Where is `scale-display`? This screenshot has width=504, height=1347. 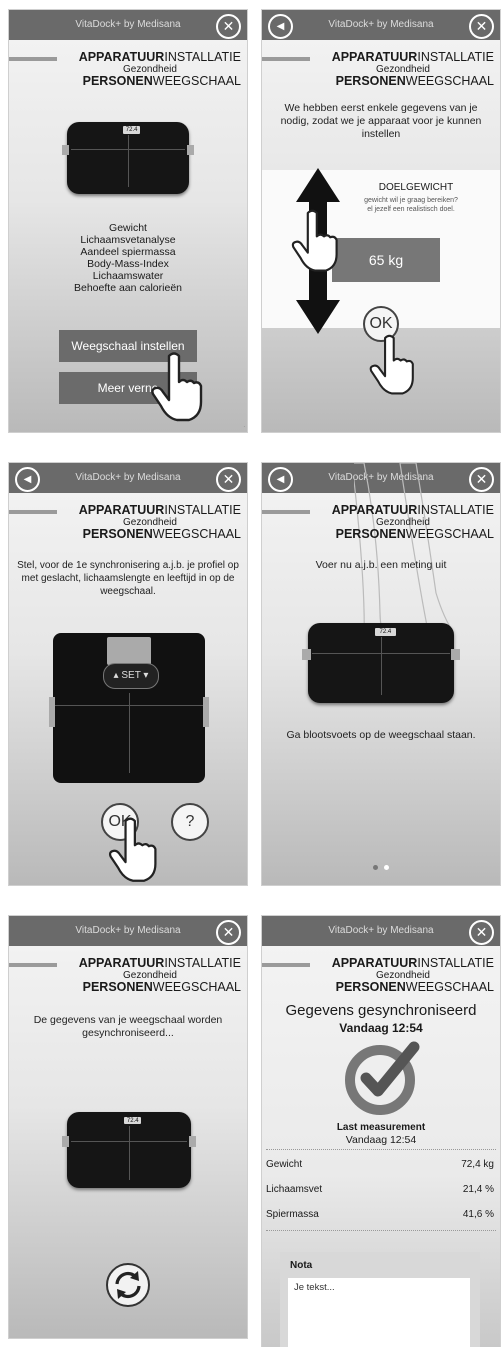
scale-display is located at coordinates (129, 651).